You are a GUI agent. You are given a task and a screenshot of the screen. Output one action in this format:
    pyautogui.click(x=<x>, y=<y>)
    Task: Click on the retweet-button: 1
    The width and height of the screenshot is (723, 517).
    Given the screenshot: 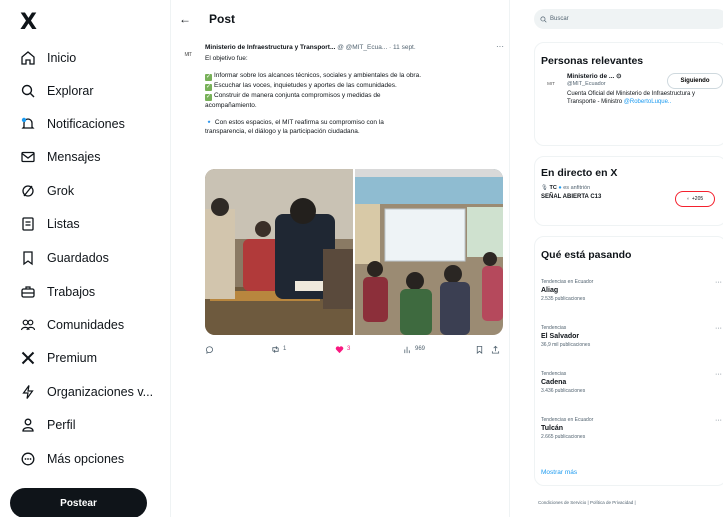 What is the action you would take?
    pyautogui.click(x=278, y=349)
    